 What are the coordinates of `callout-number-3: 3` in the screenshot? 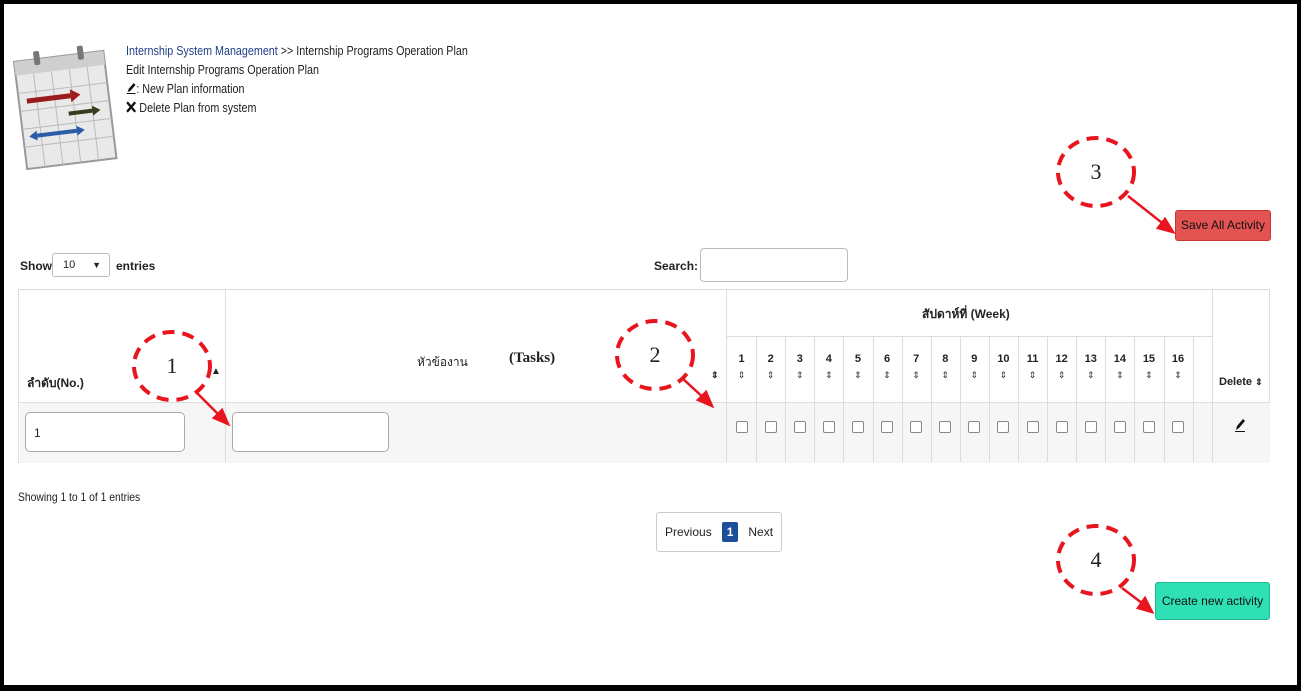 It's located at (1096, 171).